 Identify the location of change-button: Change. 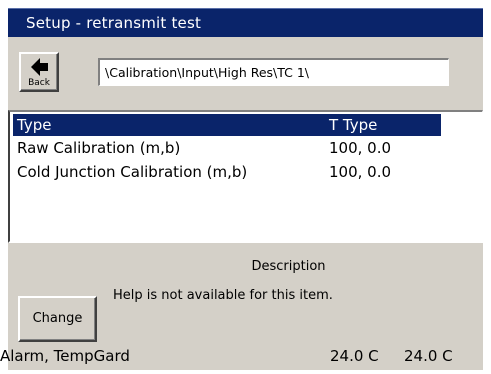
(57, 319).